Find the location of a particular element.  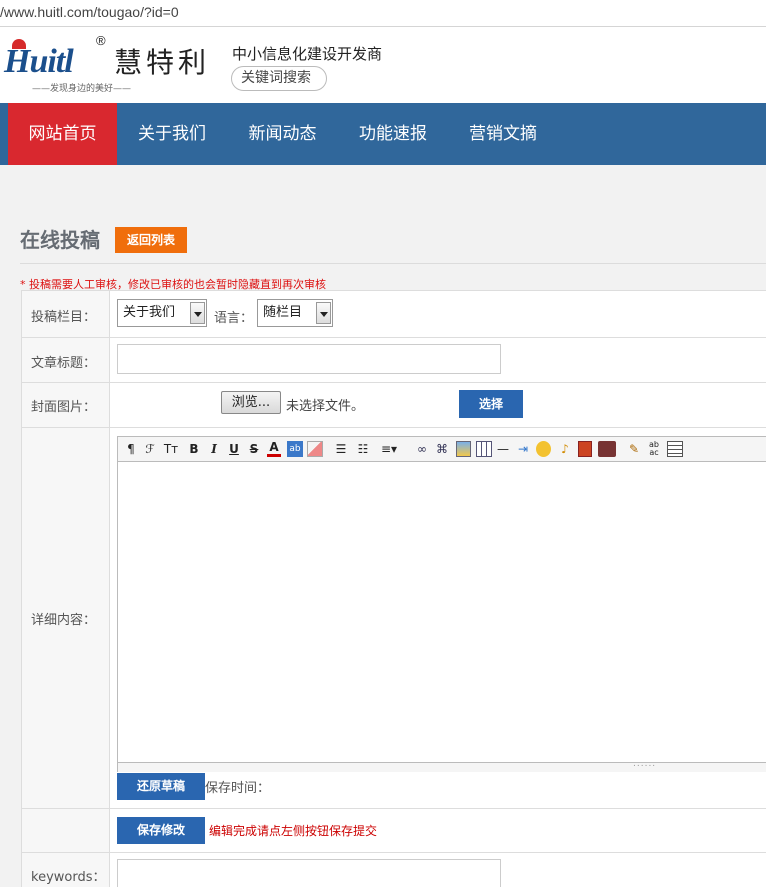

save-hint: 编辑完成请点左侧按钮保存提交 is located at coordinates (293, 831).